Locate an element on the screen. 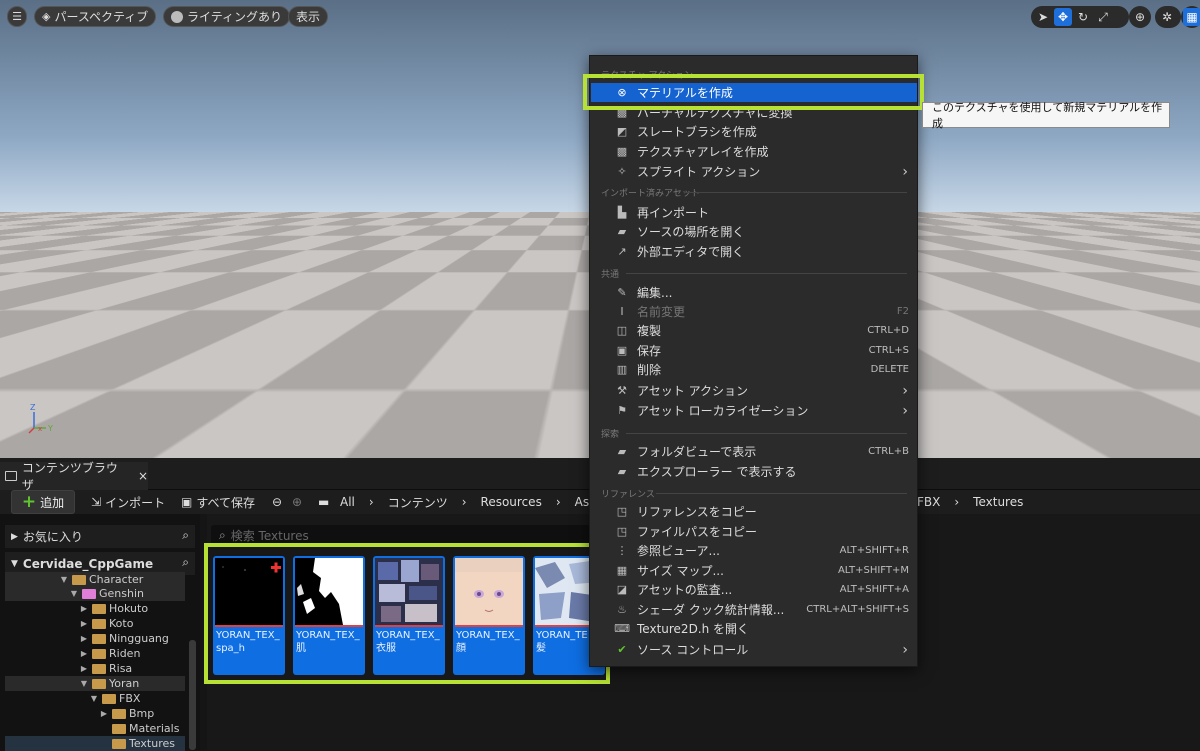 The height and width of the screenshot is (751, 1200). source-control-icon: ✔ is located at coordinates (622, 649).